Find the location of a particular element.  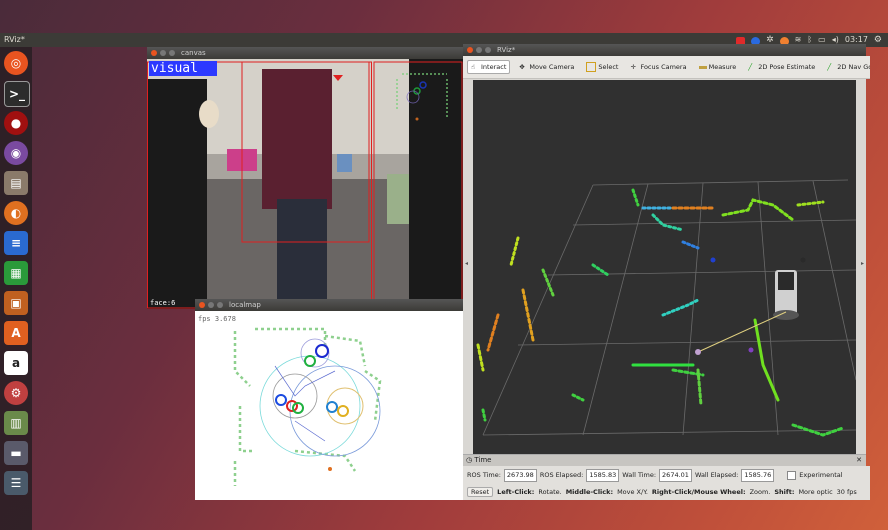

shift-label: Shift: is located at coordinates (784, 492).